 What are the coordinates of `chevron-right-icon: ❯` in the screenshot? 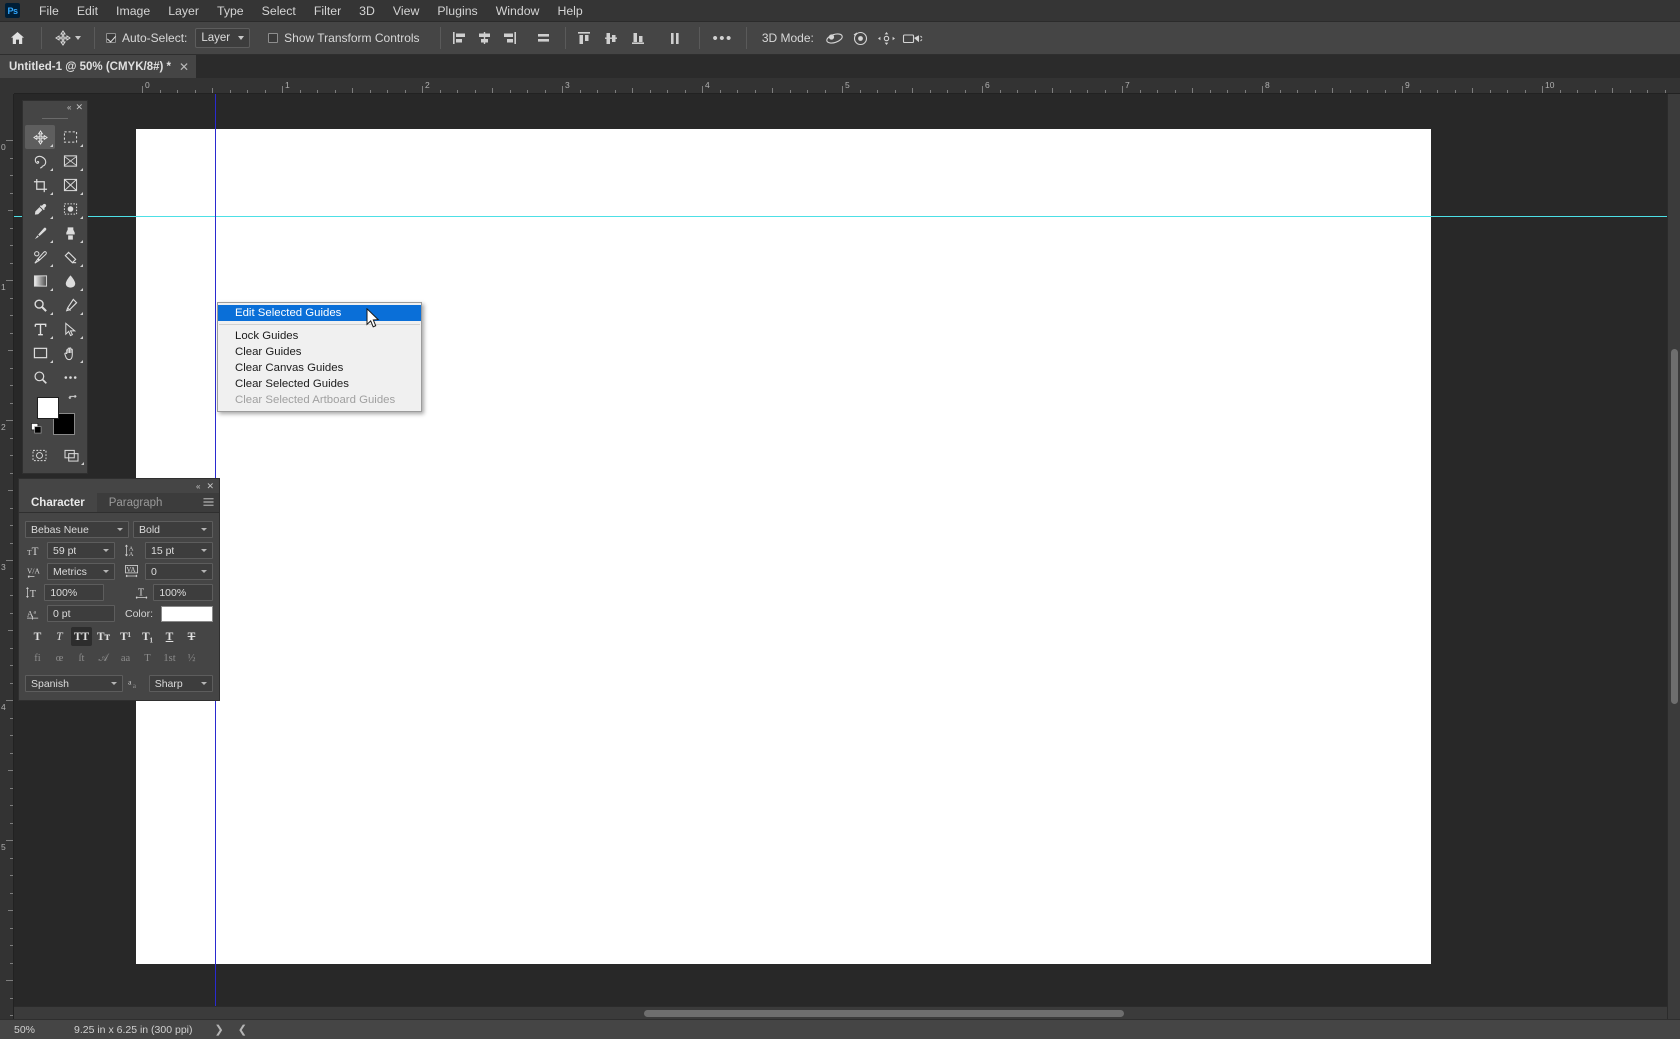 It's located at (219, 1029).